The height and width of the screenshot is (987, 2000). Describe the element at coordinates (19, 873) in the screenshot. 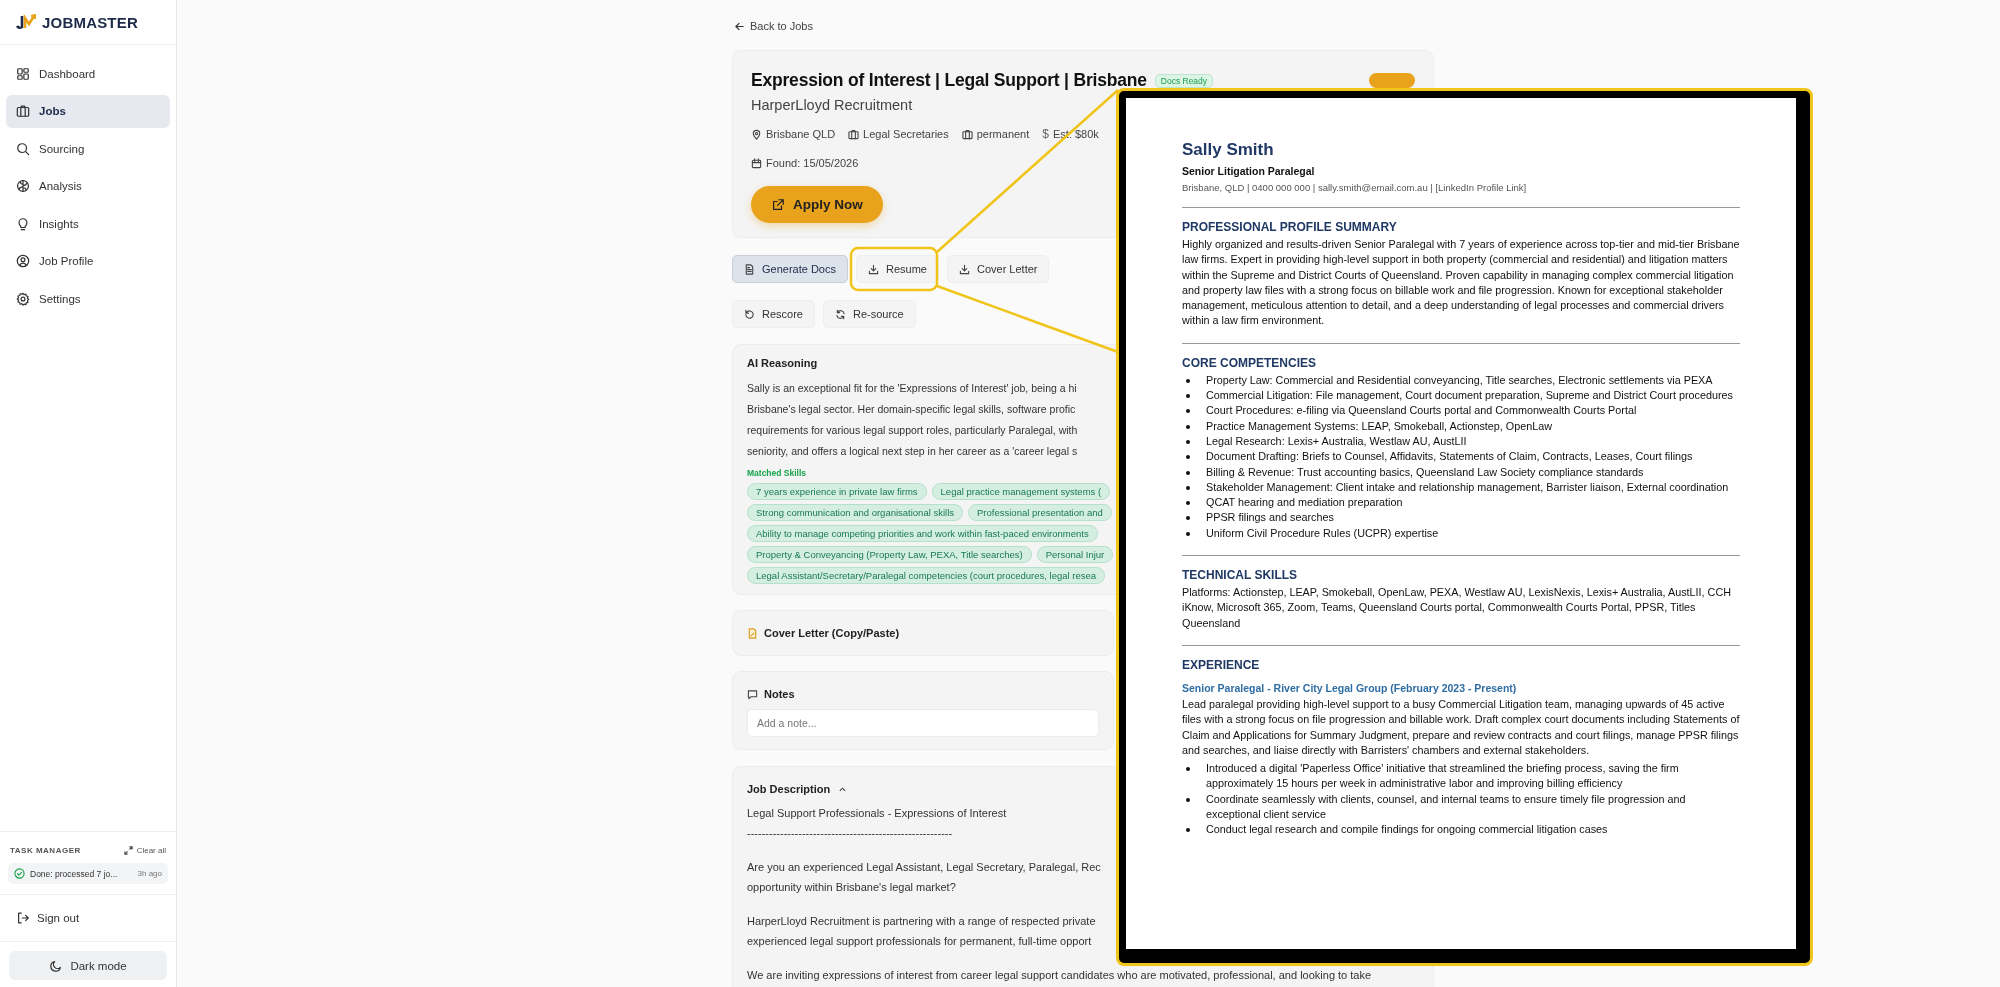

I see `check-circle-icon` at that location.